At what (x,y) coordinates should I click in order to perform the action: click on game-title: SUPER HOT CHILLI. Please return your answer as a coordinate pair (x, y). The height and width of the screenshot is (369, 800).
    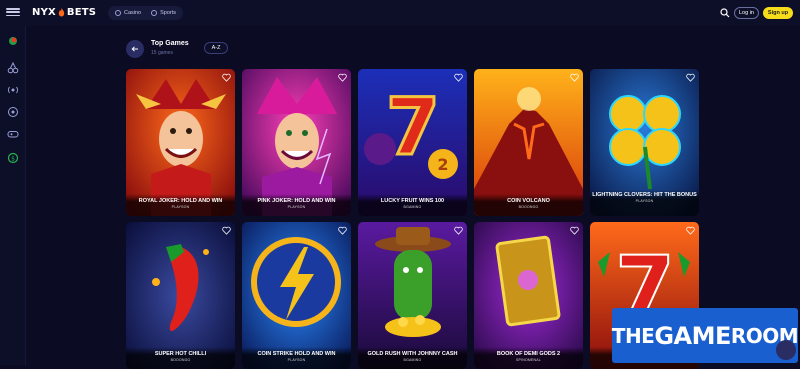
    Looking at the image, I should click on (180, 354).